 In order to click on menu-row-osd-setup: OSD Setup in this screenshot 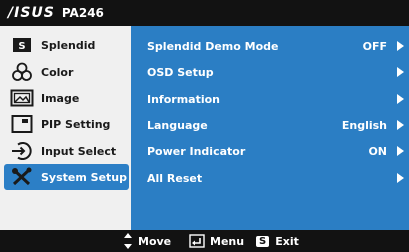, I will do `click(270, 72)`.